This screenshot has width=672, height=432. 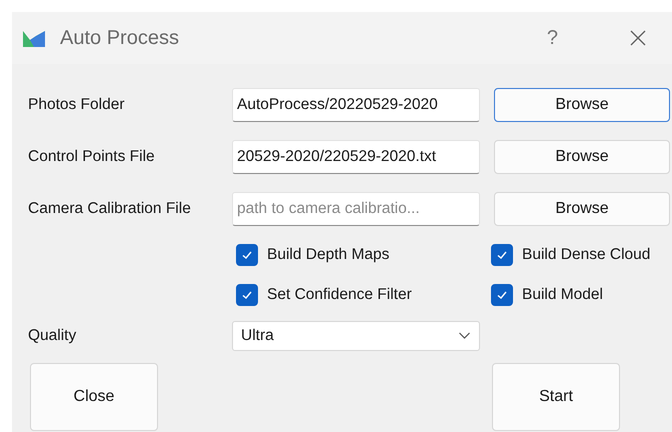 I want to click on field-label: Camera Calibration File, so click(x=110, y=209).